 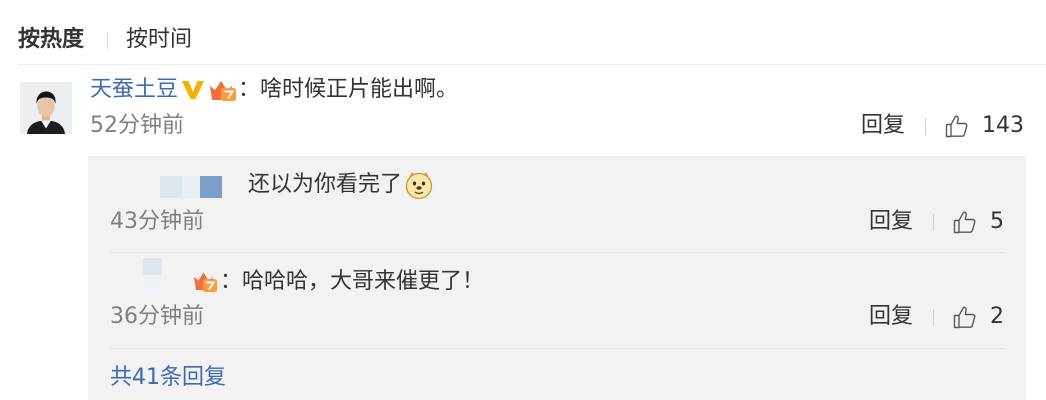 I want to click on avatar, so click(x=46, y=108).